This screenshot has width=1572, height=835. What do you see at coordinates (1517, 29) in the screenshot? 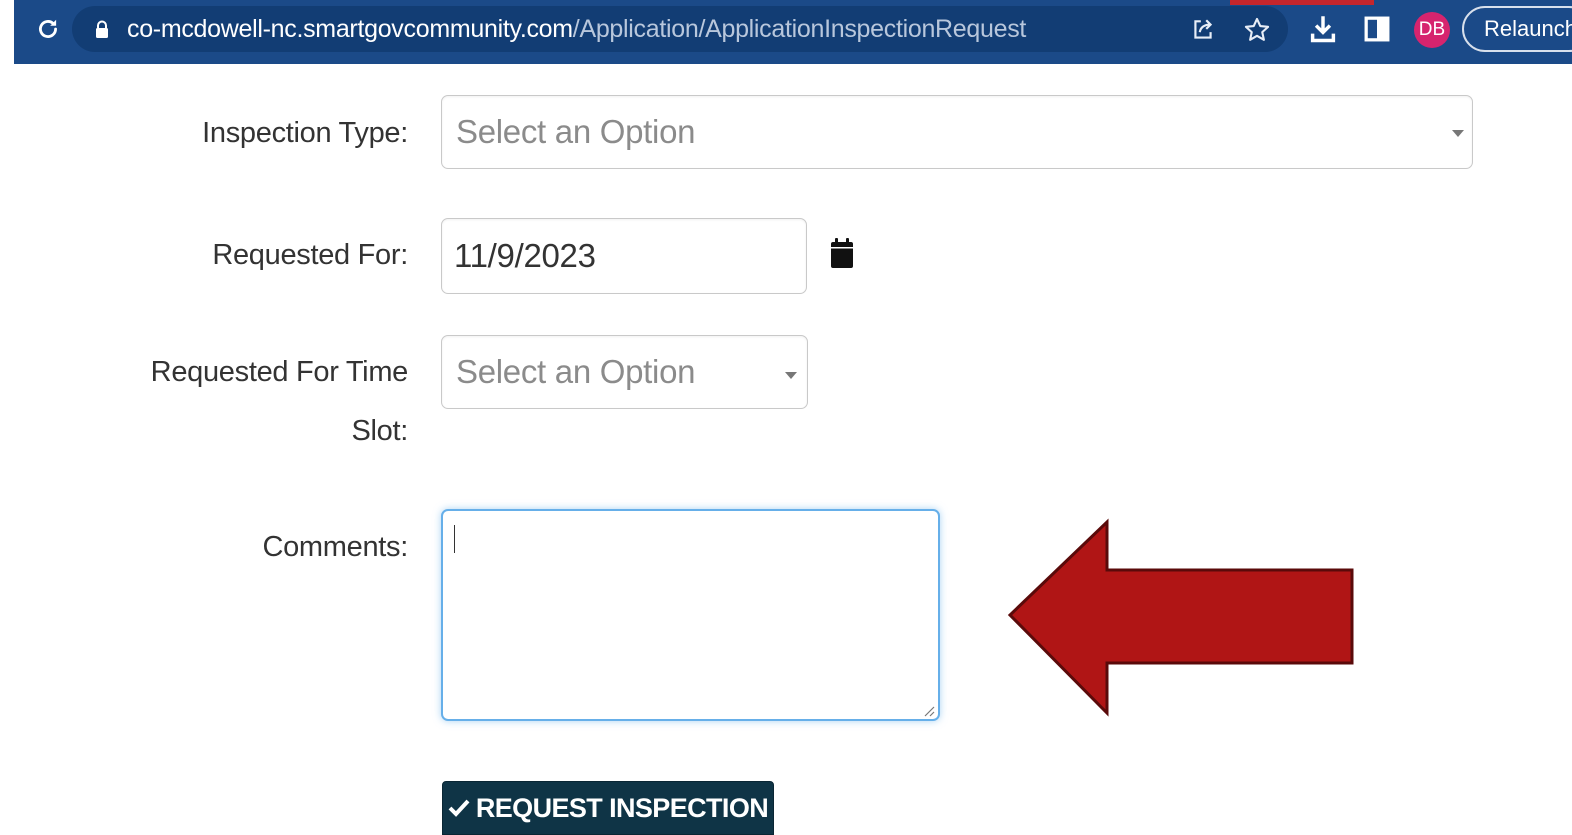
I see `relaunch-button: Relaunch` at bounding box center [1517, 29].